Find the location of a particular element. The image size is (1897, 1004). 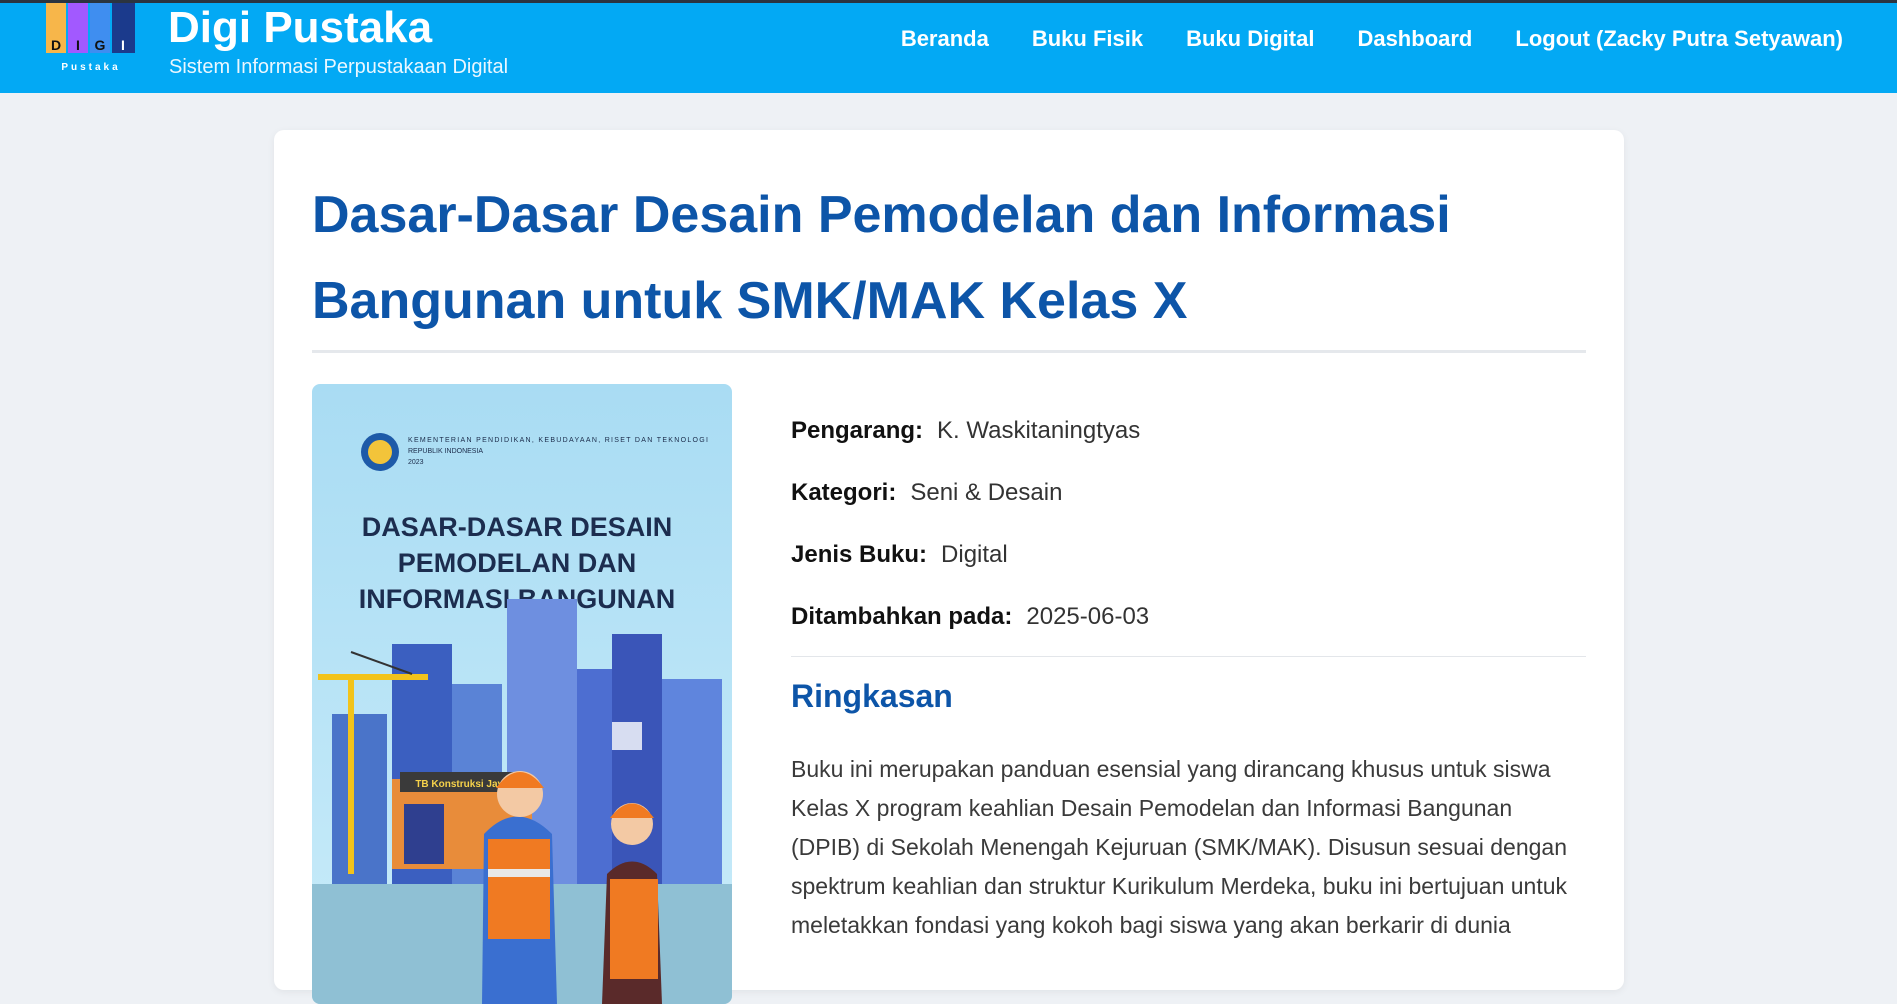

brand-title: Digi Pustaka is located at coordinates (300, 28).